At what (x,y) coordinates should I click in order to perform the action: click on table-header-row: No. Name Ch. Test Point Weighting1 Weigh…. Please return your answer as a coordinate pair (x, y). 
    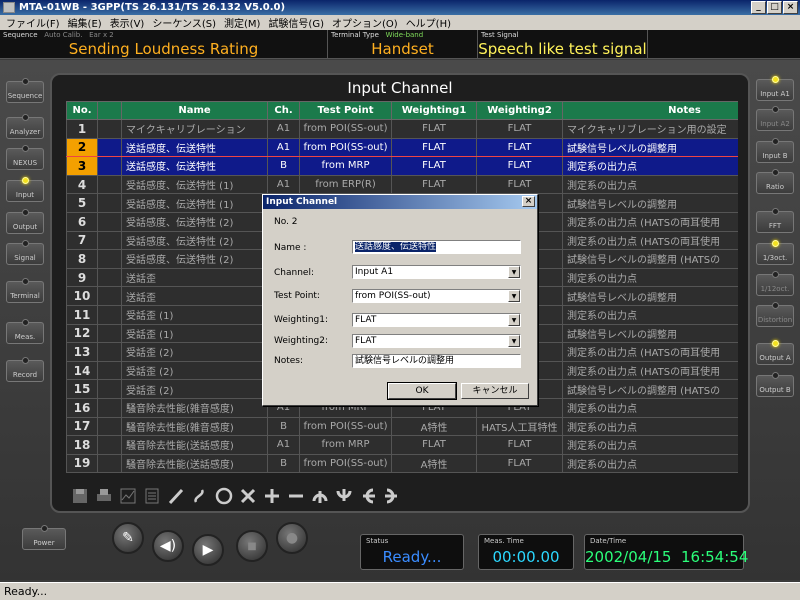
    Looking at the image, I should click on (402, 110).